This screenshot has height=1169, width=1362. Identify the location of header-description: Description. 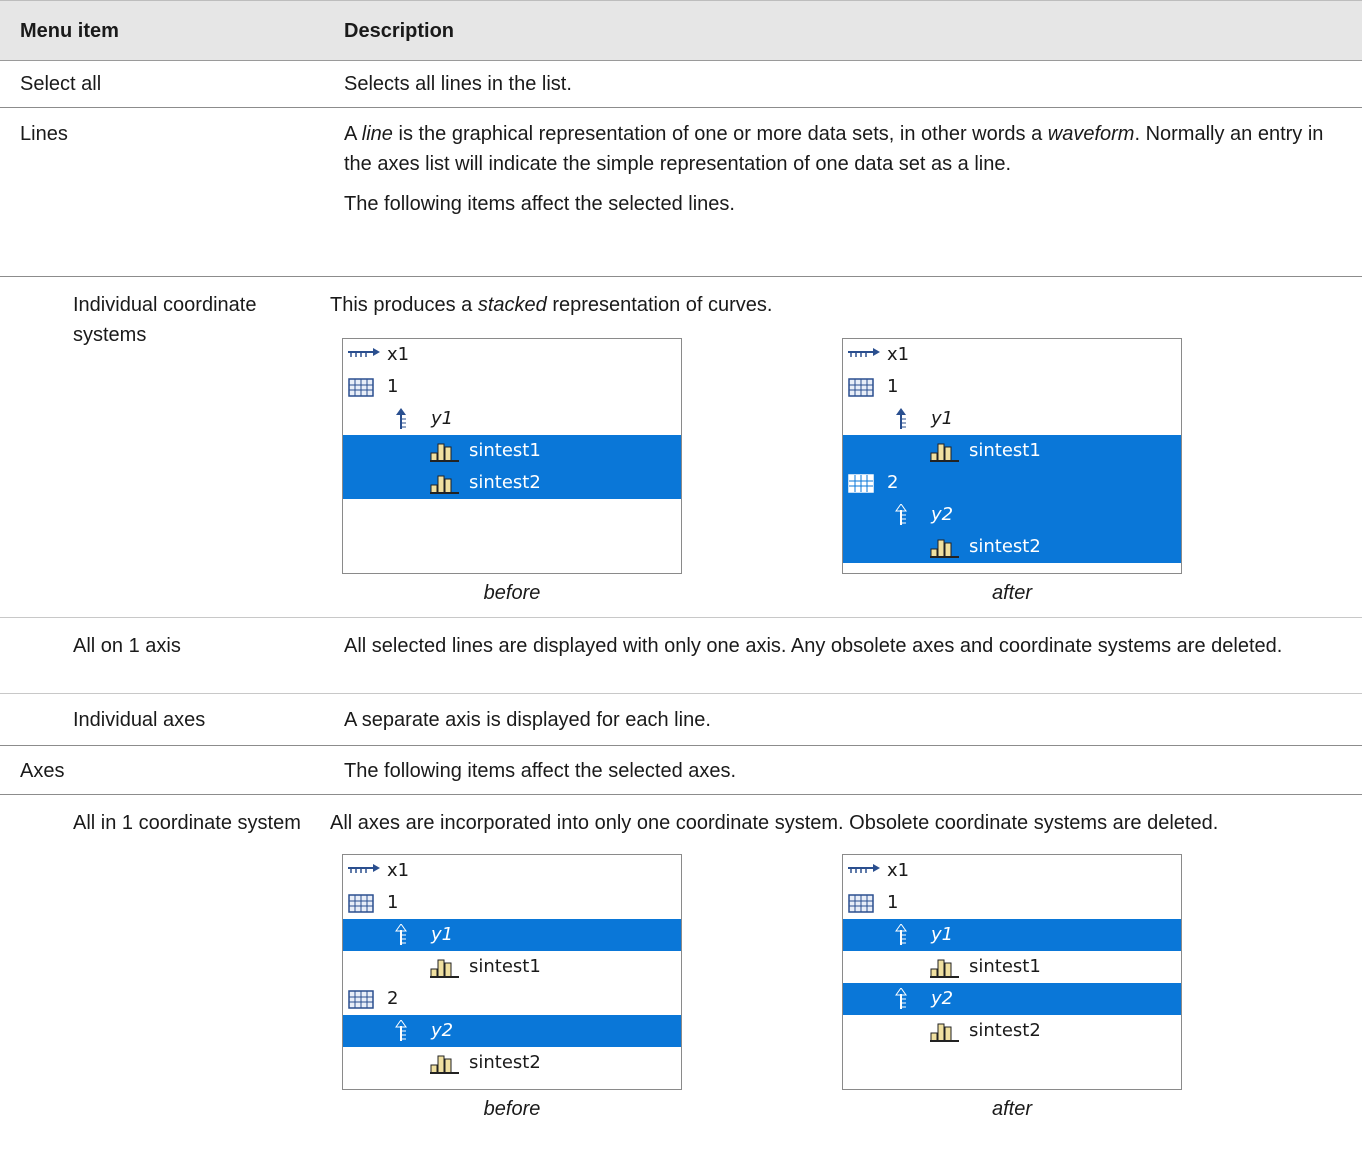
(399, 30).